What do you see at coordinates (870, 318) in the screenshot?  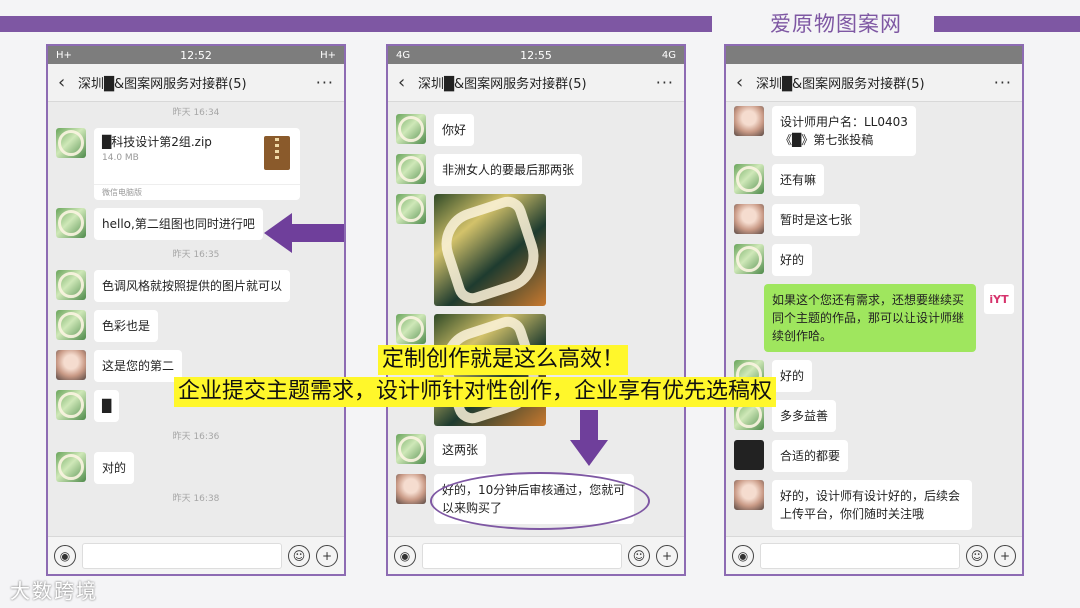 I see `message-bubble-self: 如果这个您还有需求，还想要继续买同个主题的作品，那可以让设计师继续创作哈。` at bounding box center [870, 318].